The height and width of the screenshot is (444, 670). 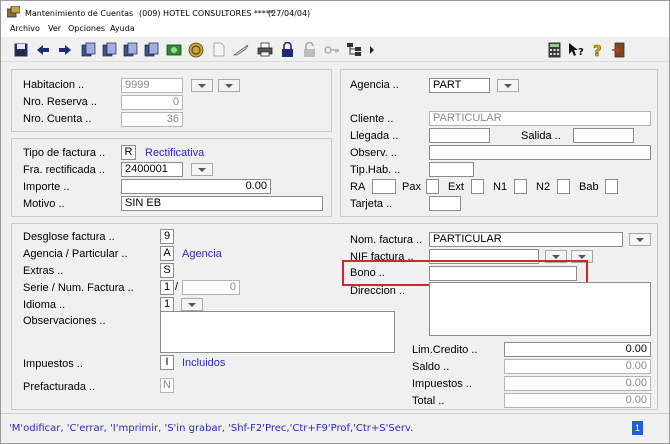 I want to click on direccion-field, so click(x=540, y=309).